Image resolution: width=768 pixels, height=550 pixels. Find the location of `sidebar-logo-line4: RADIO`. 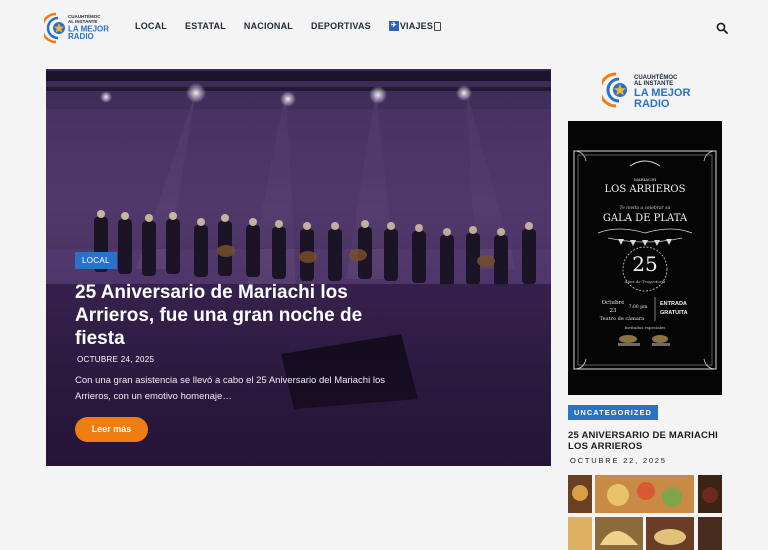

sidebar-logo-line4: RADIO is located at coordinates (652, 104).